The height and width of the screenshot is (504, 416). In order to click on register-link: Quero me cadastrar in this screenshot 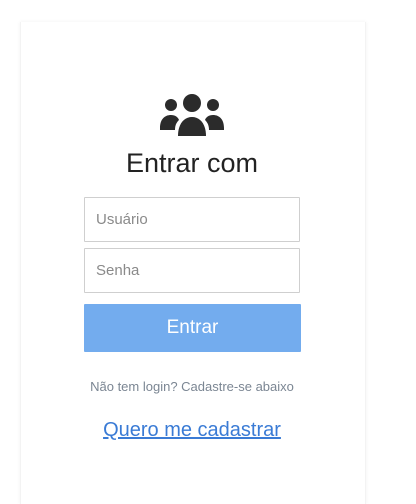, I will do `click(192, 430)`.